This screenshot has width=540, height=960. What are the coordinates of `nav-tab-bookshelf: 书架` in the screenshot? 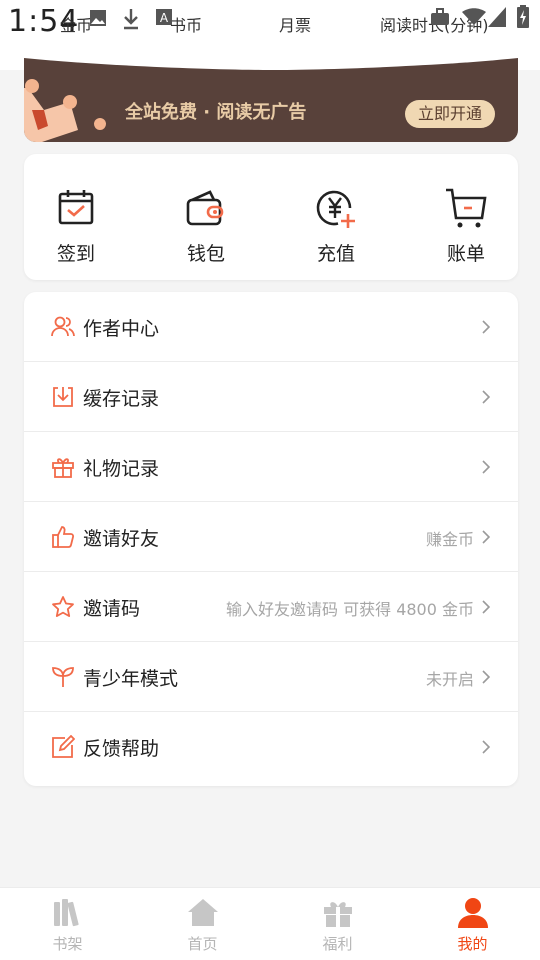 It's located at (67, 924).